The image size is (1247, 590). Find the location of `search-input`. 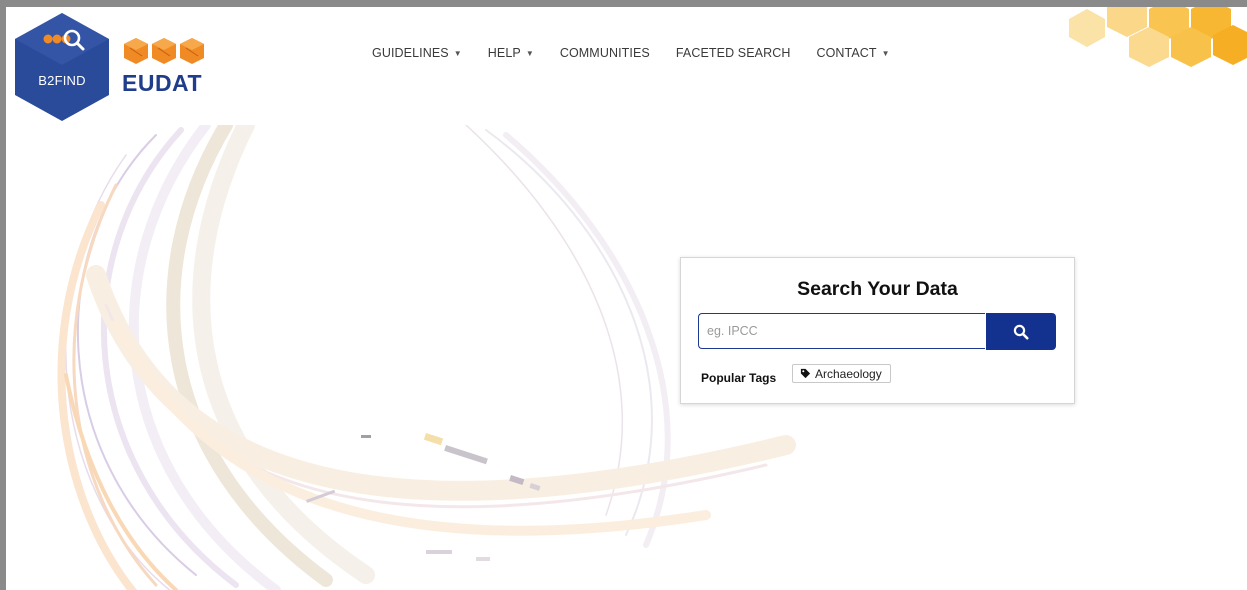

search-input is located at coordinates (841, 331).